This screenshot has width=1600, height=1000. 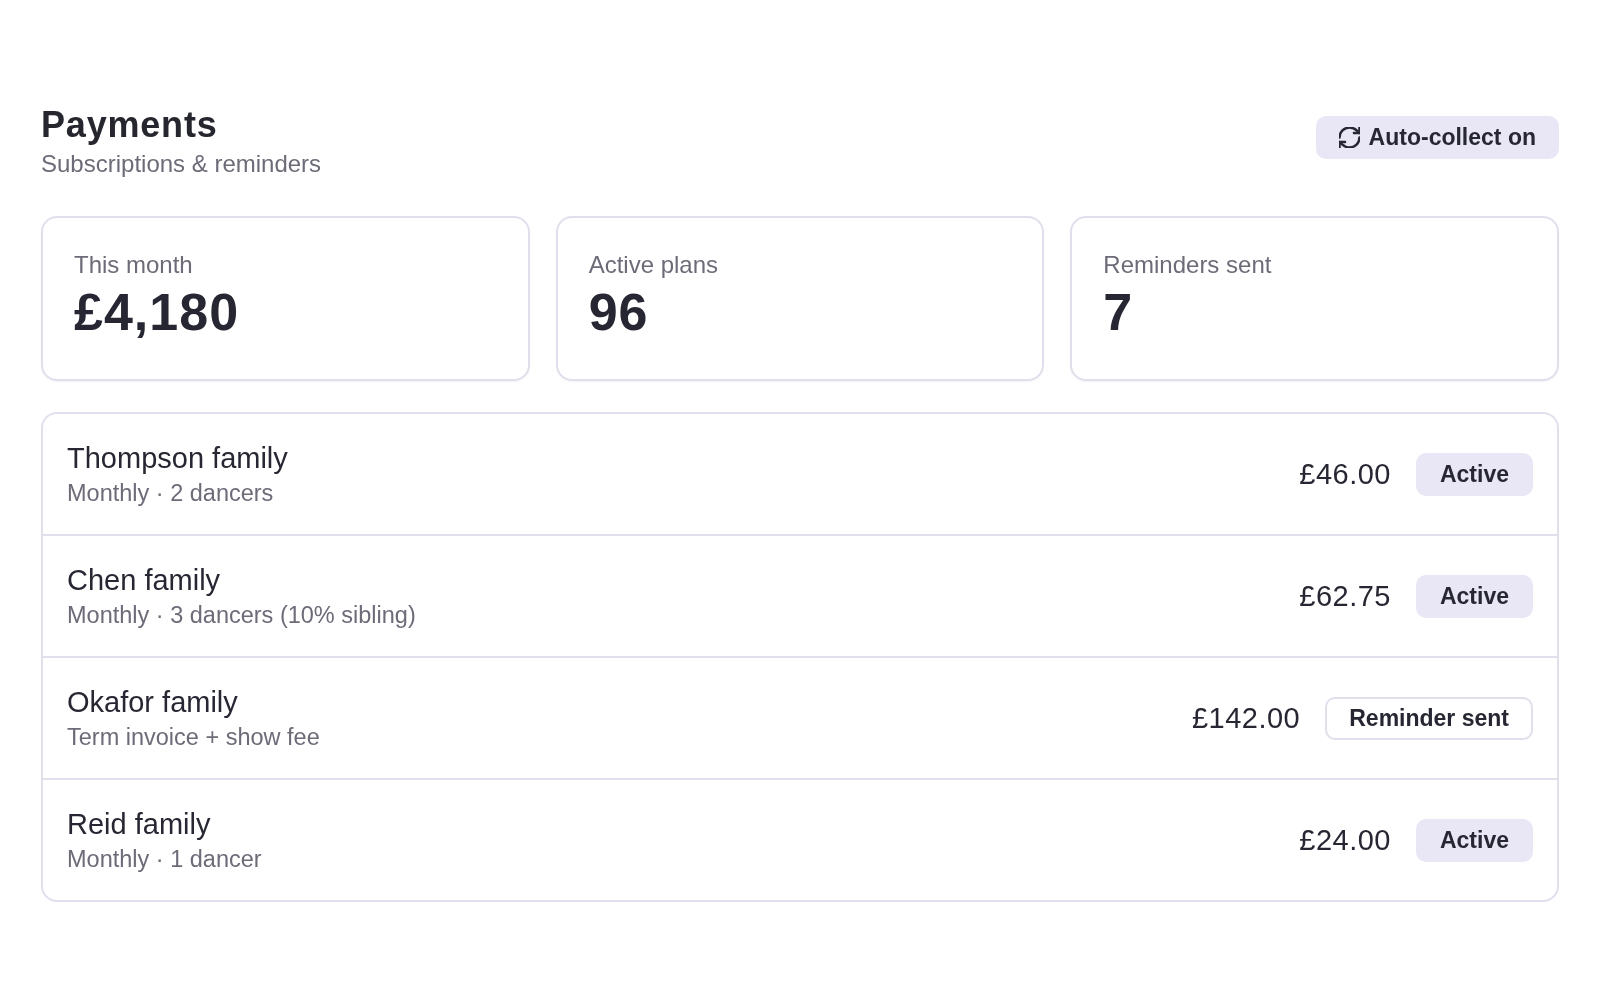 I want to click on family-name: Thompson family, so click(x=177, y=458).